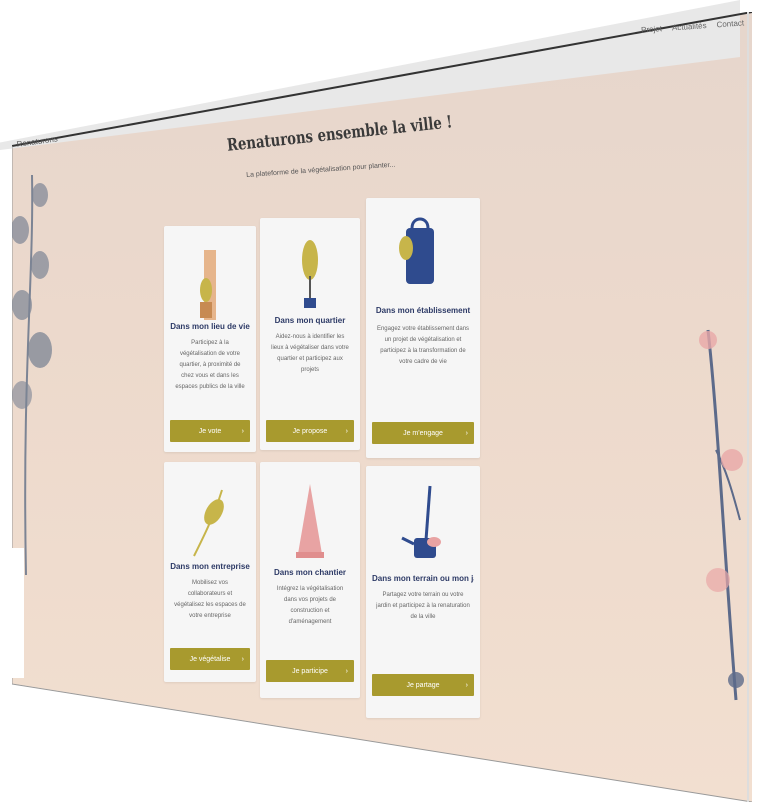 The image size is (762, 812). What do you see at coordinates (416, 250) in the screenshot?
I see `bag-plant-icon` at bounding box center [416, 250].